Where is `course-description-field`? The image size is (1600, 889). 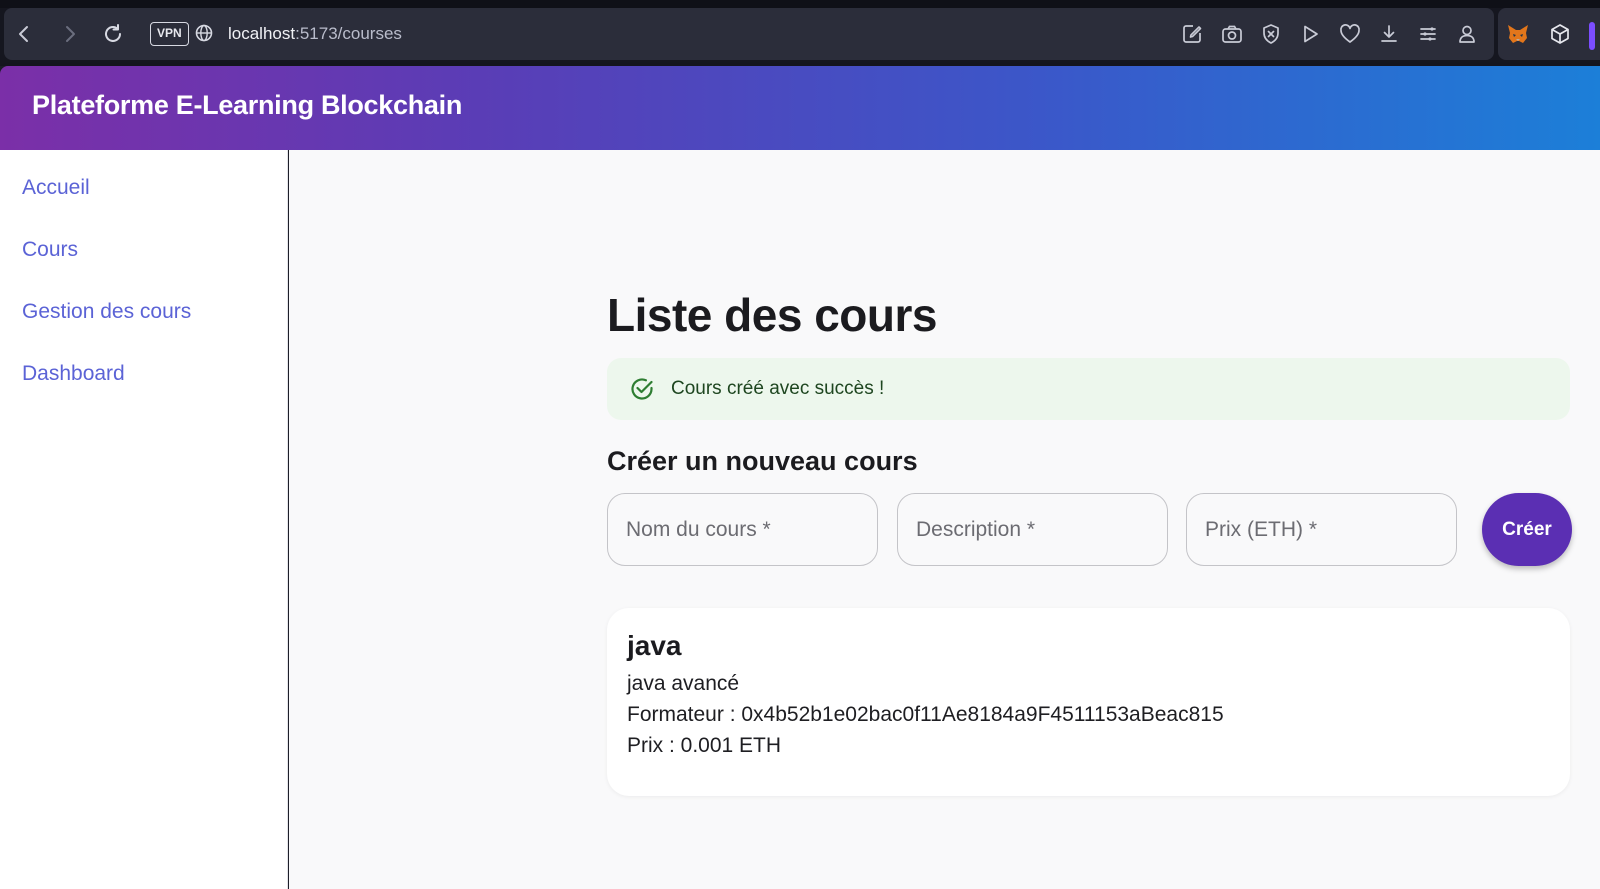
course-description-field is located at coordinates (1032, 529).